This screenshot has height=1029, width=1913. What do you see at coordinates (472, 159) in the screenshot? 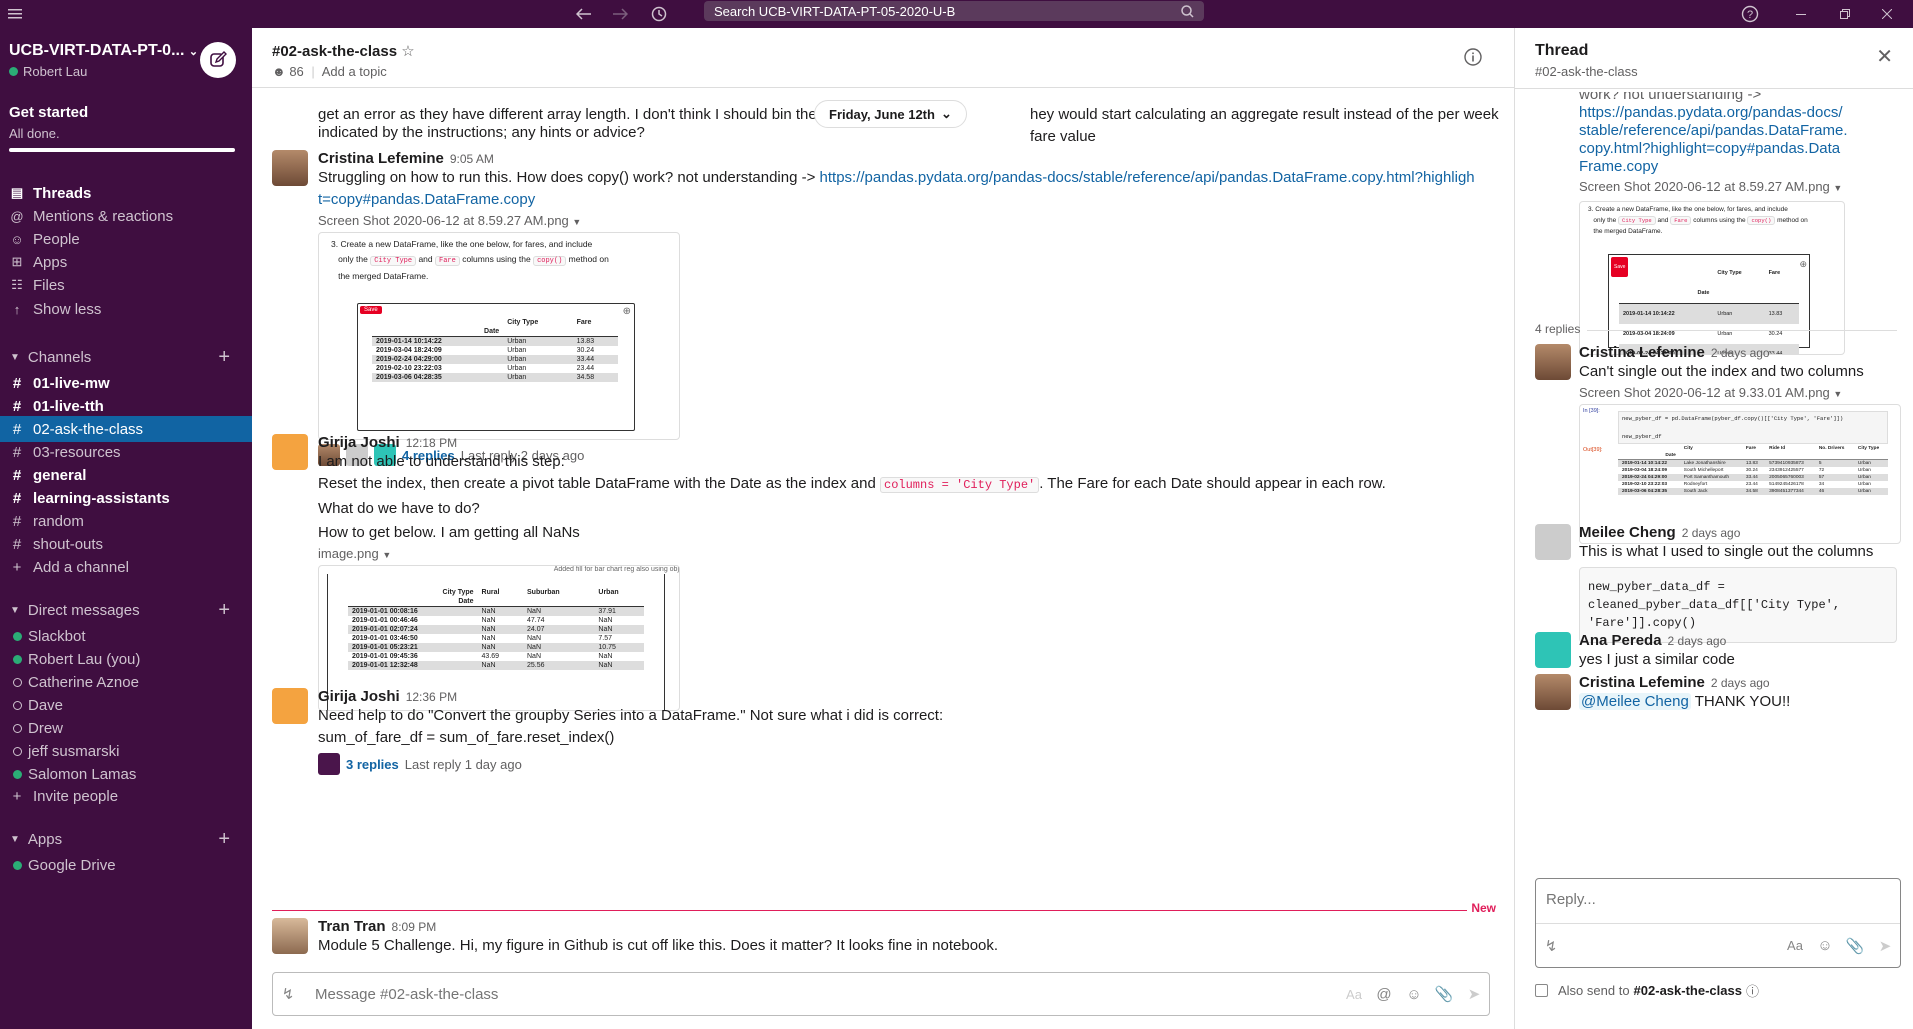
I see `message-time: 9:05 AM` at bounding box center [472, 159].